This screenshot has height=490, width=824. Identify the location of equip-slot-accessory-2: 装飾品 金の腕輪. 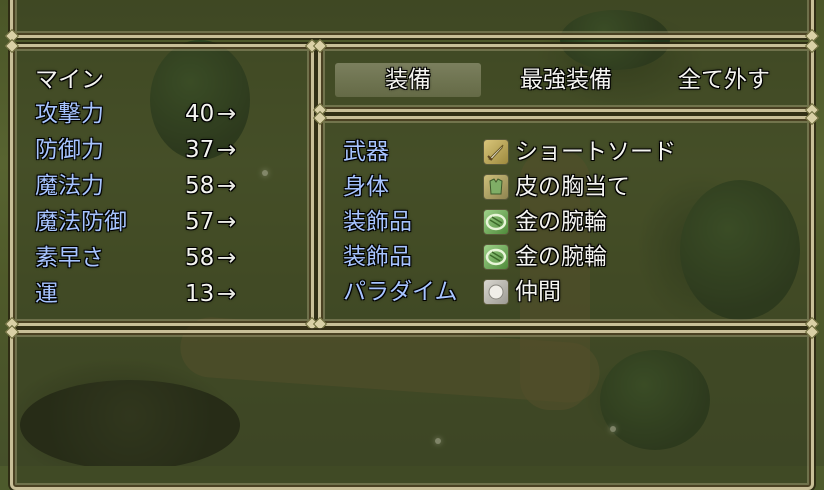
(563, 257).